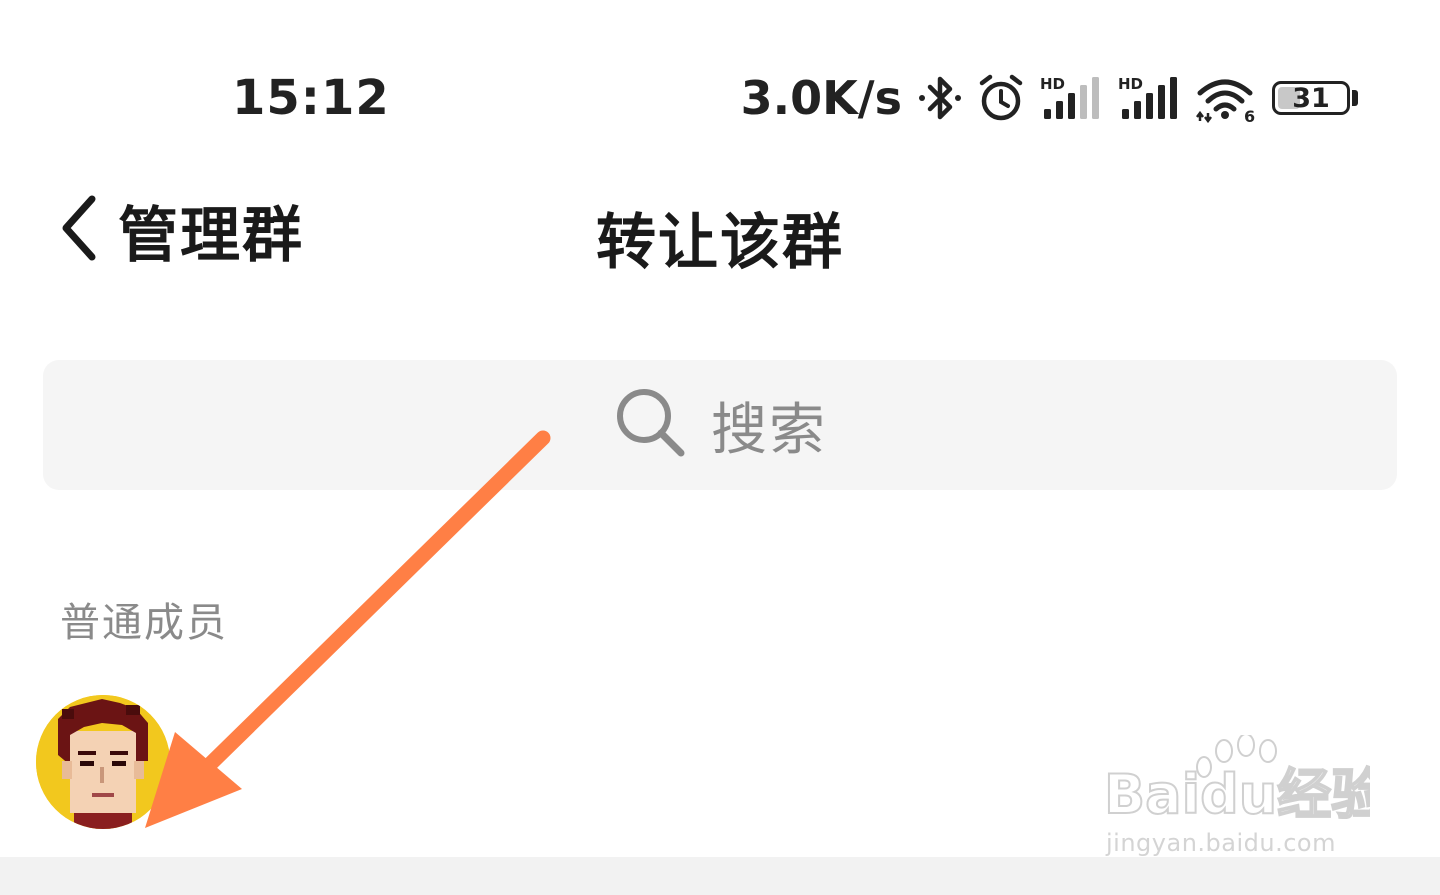  I want to click on nav-bar: 管理群 转让该群, so click(720, 230).